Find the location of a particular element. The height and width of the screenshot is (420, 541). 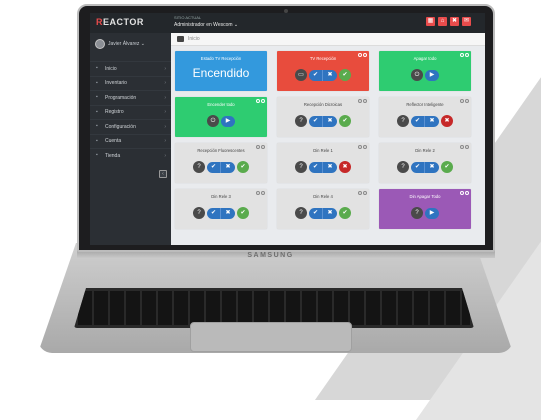

sidebar-item-programacion: ▪ Programación › is located at coordinates (130, 97).